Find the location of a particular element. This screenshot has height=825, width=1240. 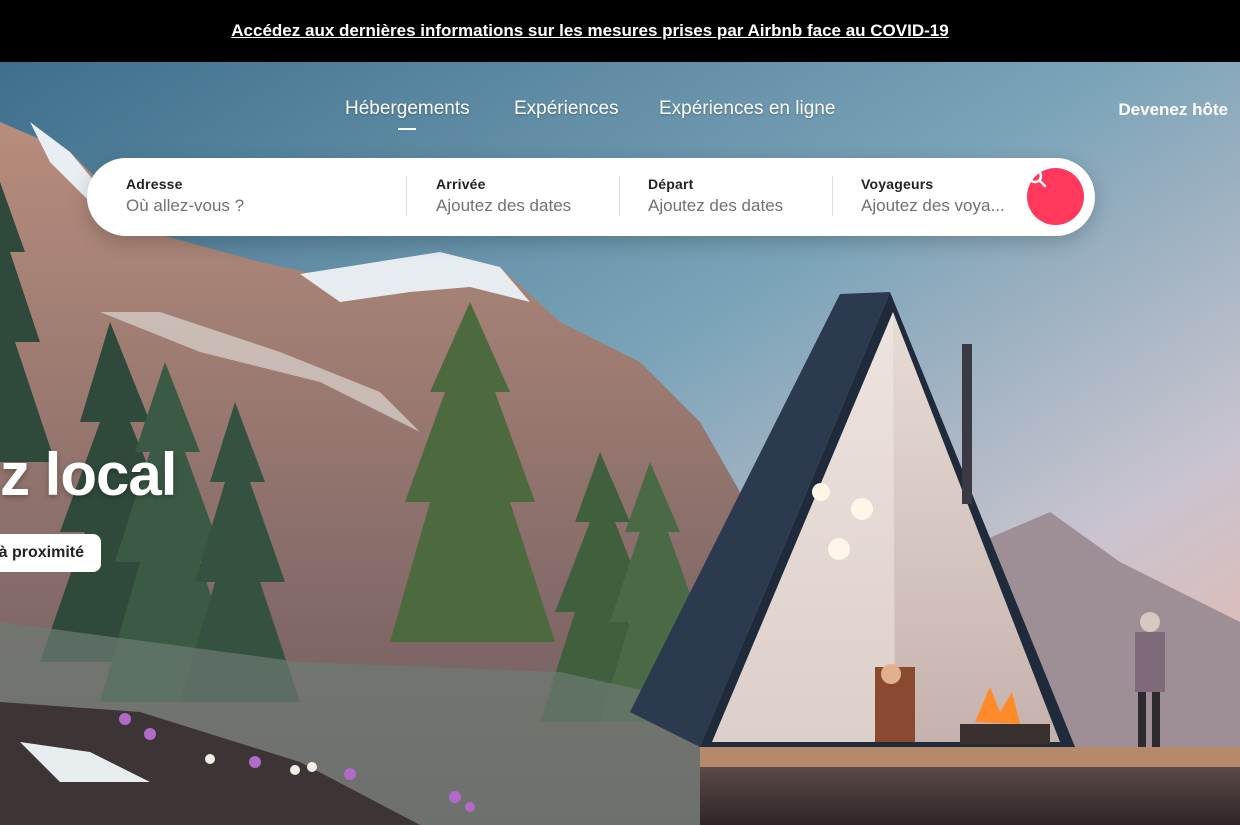

guests-label: Voyageurs is located at coordinates (897, 184).